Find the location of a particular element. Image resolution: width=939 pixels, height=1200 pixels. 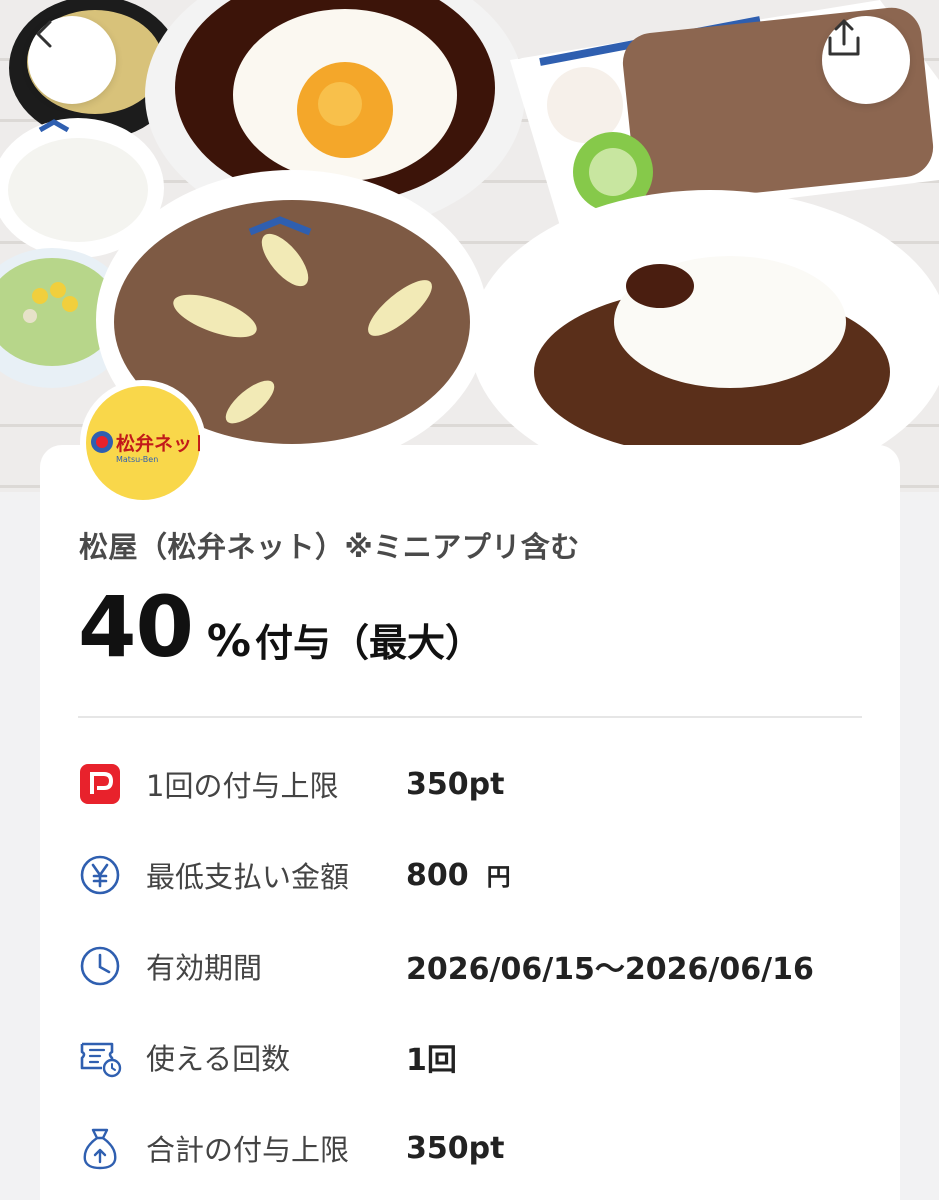

detail-value: 800 円 is located at coordinates (458, 875).